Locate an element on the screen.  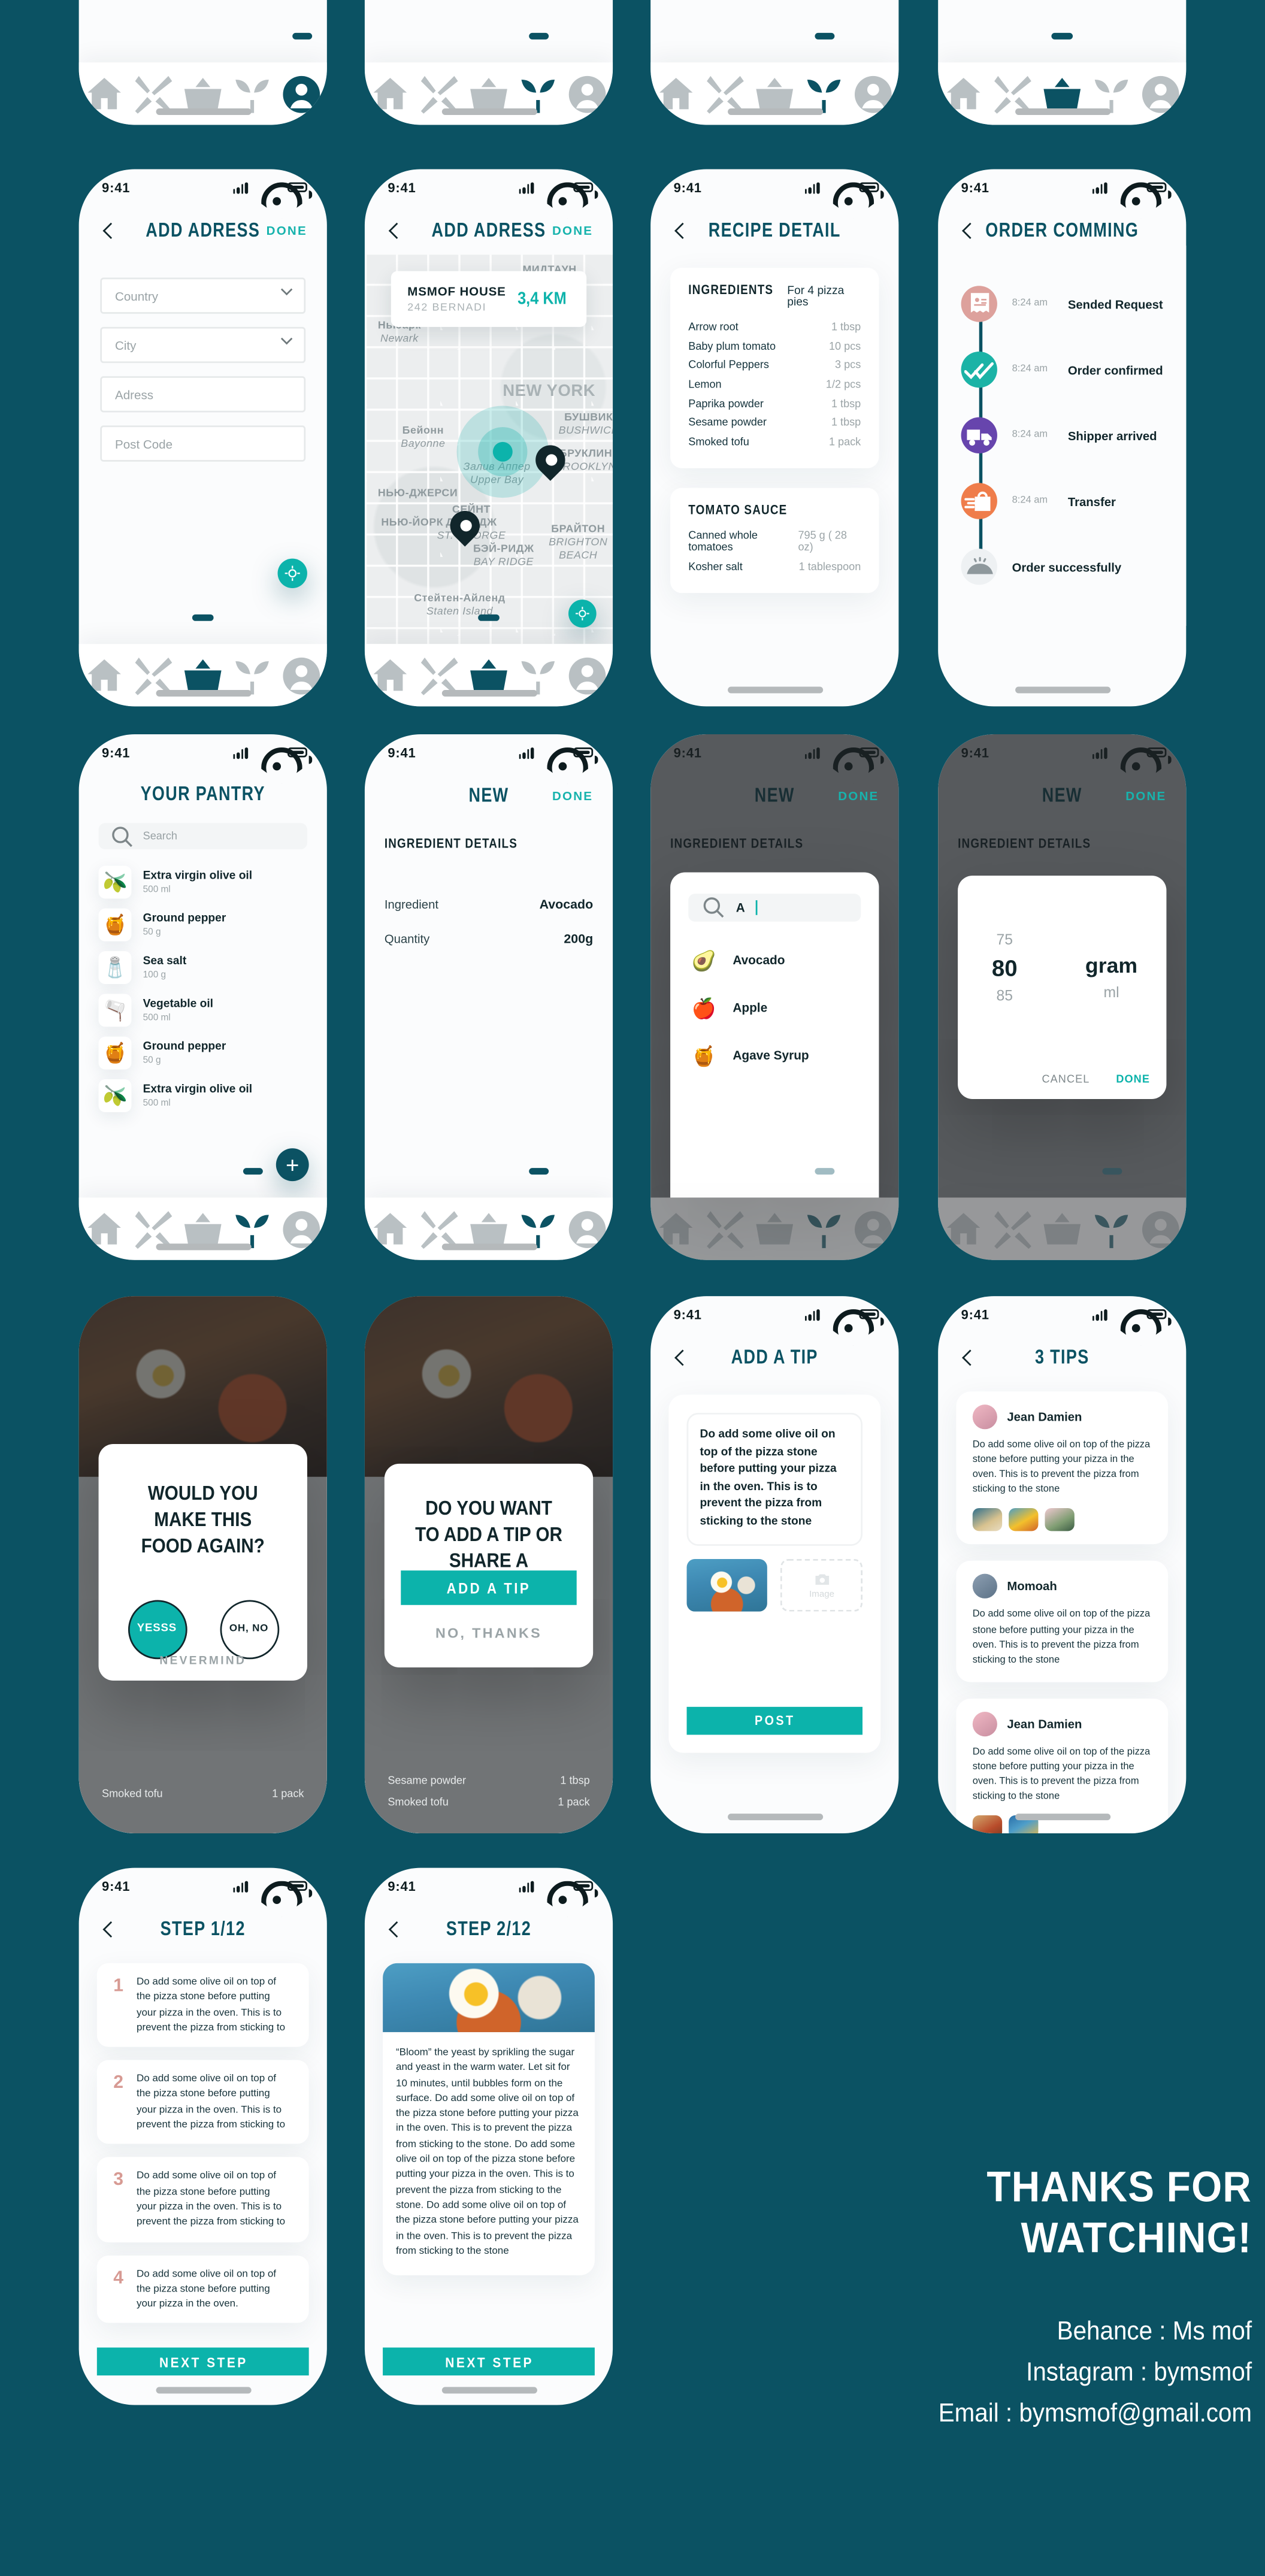
address-input: Adress is located at coordinates (203, 394).